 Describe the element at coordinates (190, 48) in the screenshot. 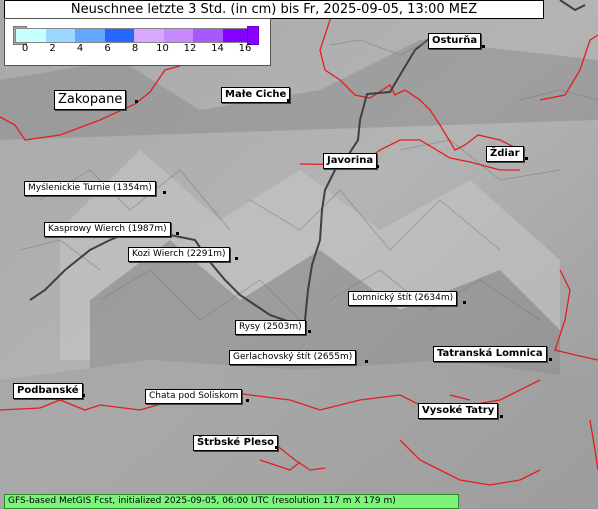

I see `legend-tick-label: 12` at that location.